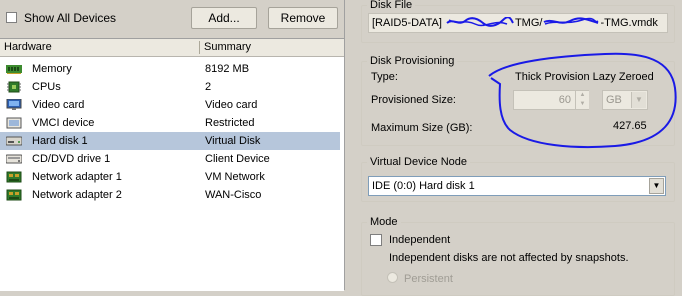 The width and height of the screenshot is (682, 296). What do you see at coordinates (420, 240) in the screenshot?
I see `independent-label: Independent` at bounding box center [420, 240].